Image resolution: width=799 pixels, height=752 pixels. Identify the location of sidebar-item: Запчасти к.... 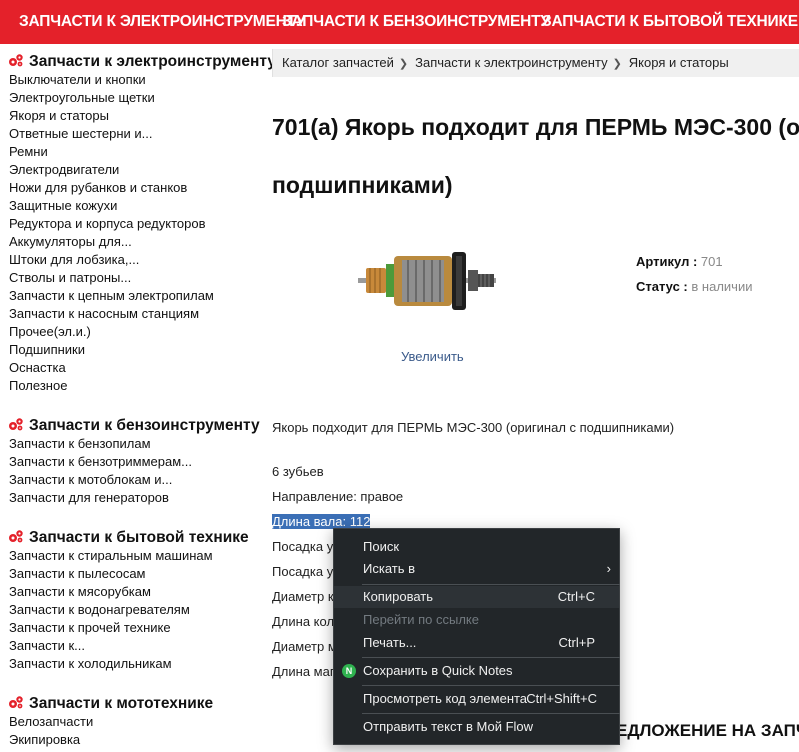
(111, 646).